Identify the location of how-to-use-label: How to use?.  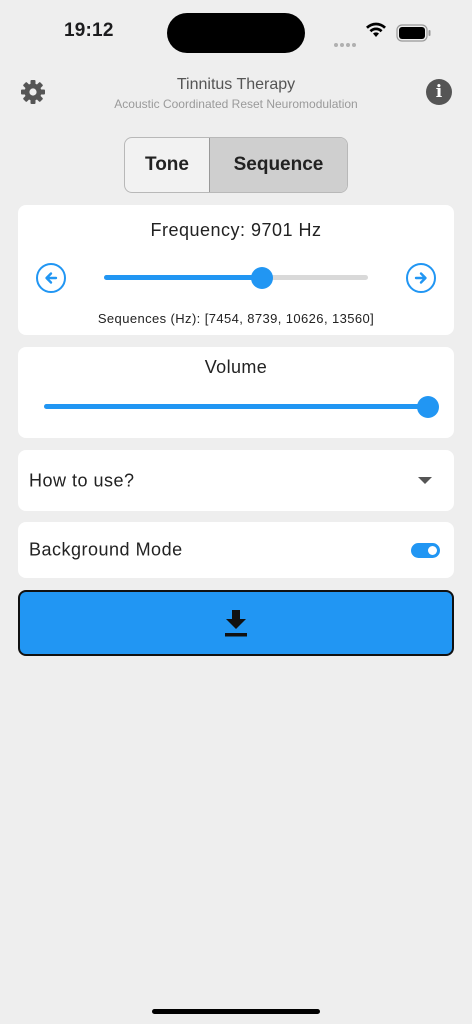
(82, 480).